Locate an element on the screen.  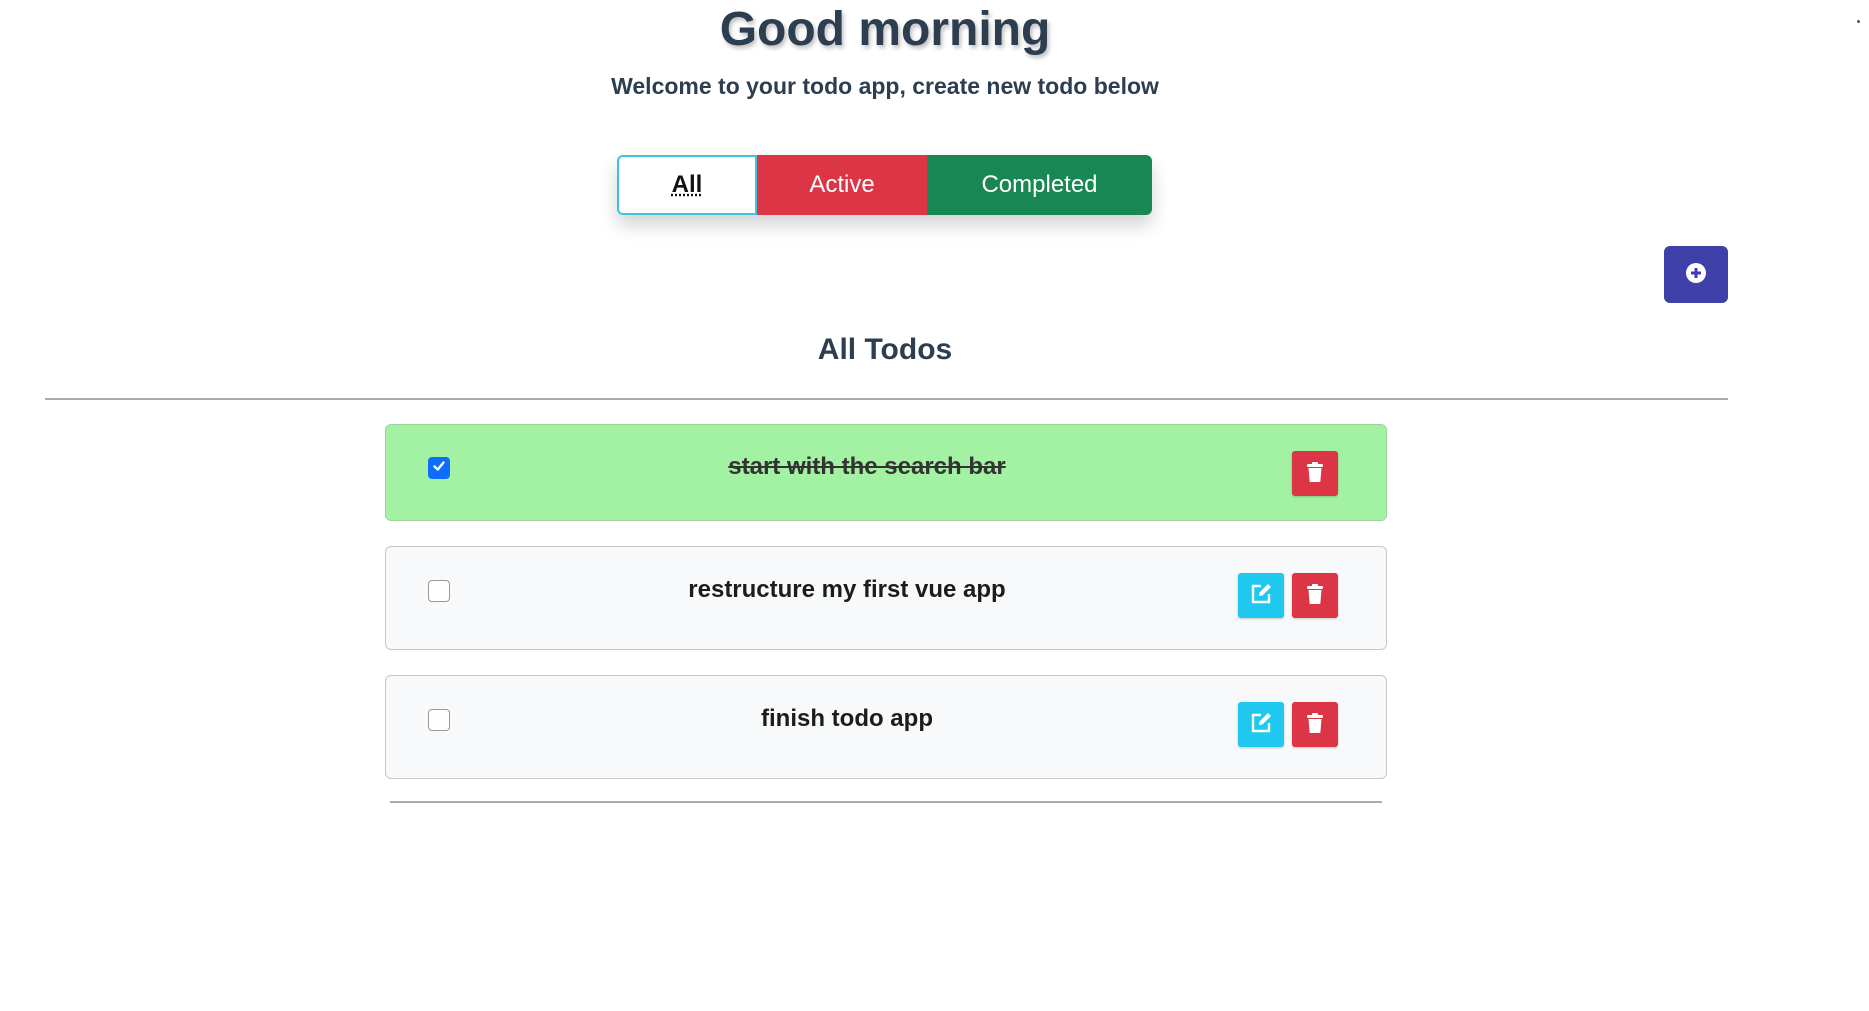
filter-completed-button: Completed is located at coordinates (1039, 185).